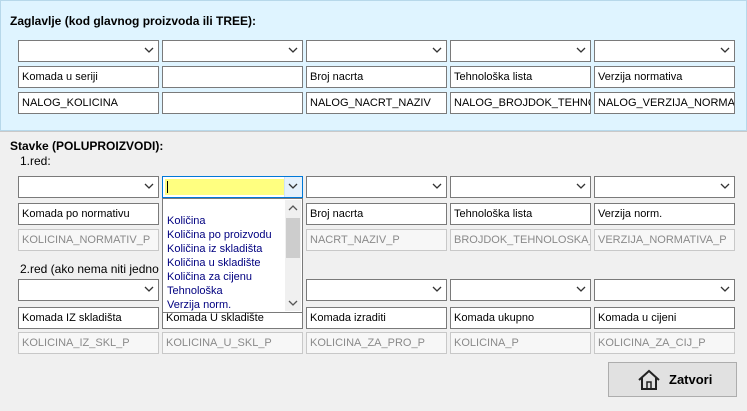  I want to click on close-button-label: Zatvori, so click(691, 379).